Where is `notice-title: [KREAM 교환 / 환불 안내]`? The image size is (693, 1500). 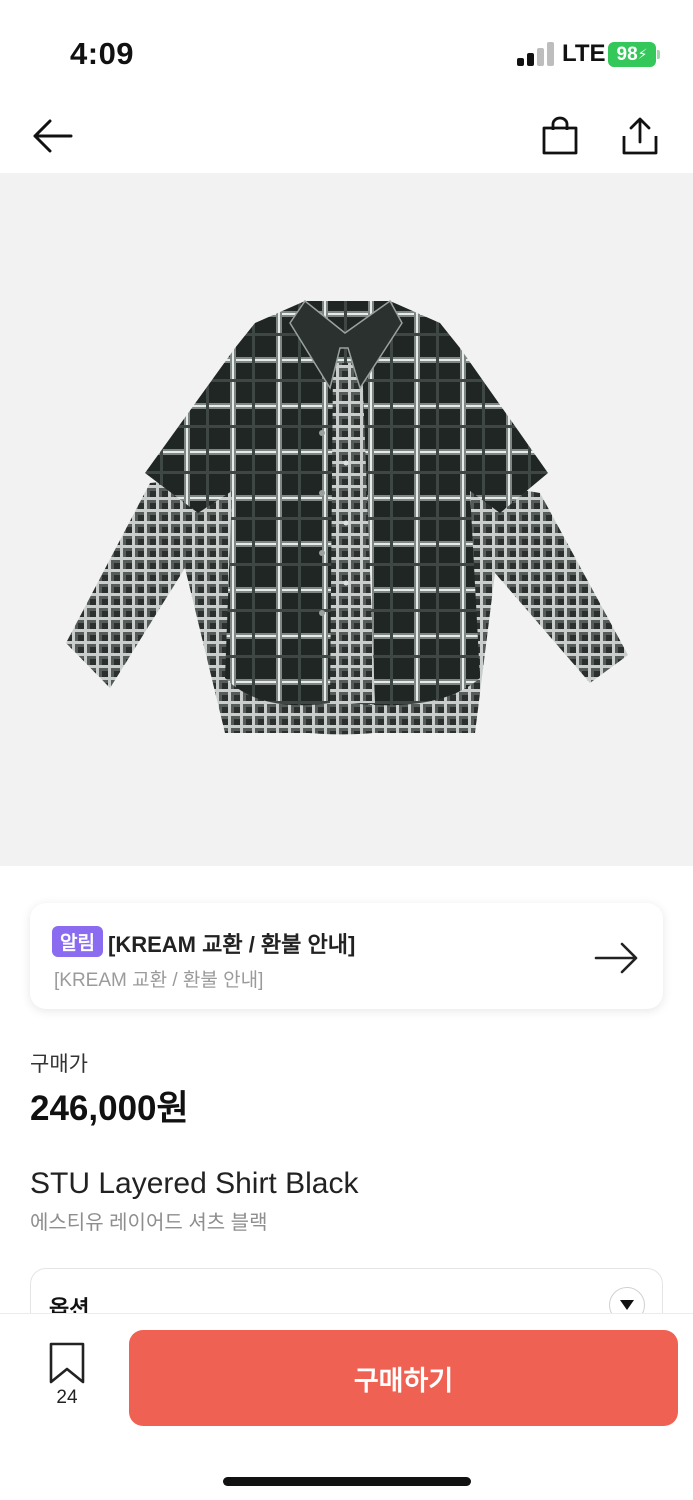 notice-title: [KREAM 교환 / 환불 안내] is located at coordinates (232, 944).